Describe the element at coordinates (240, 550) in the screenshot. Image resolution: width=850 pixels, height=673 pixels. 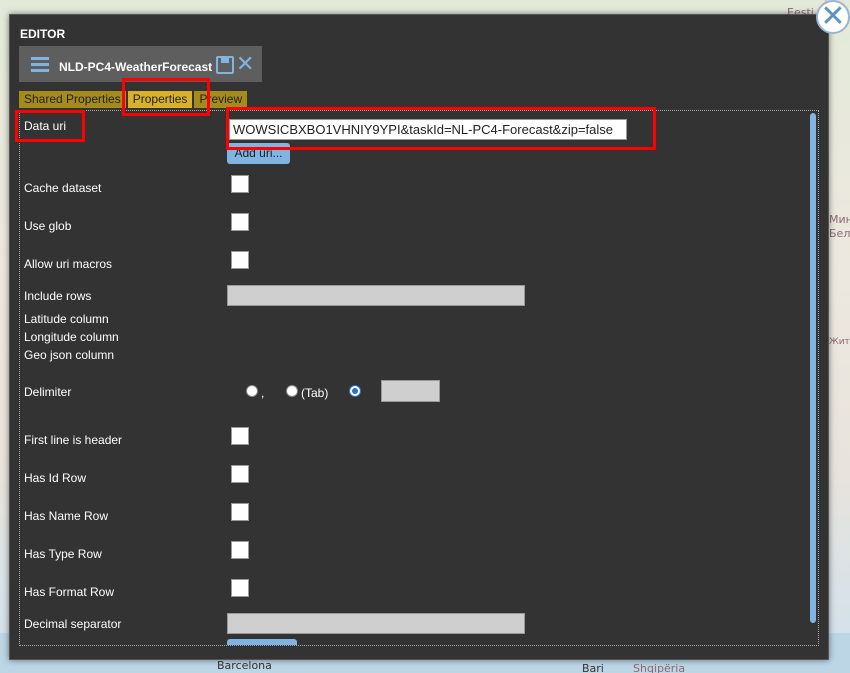
I see `has-type-row-checkbox` at that location.